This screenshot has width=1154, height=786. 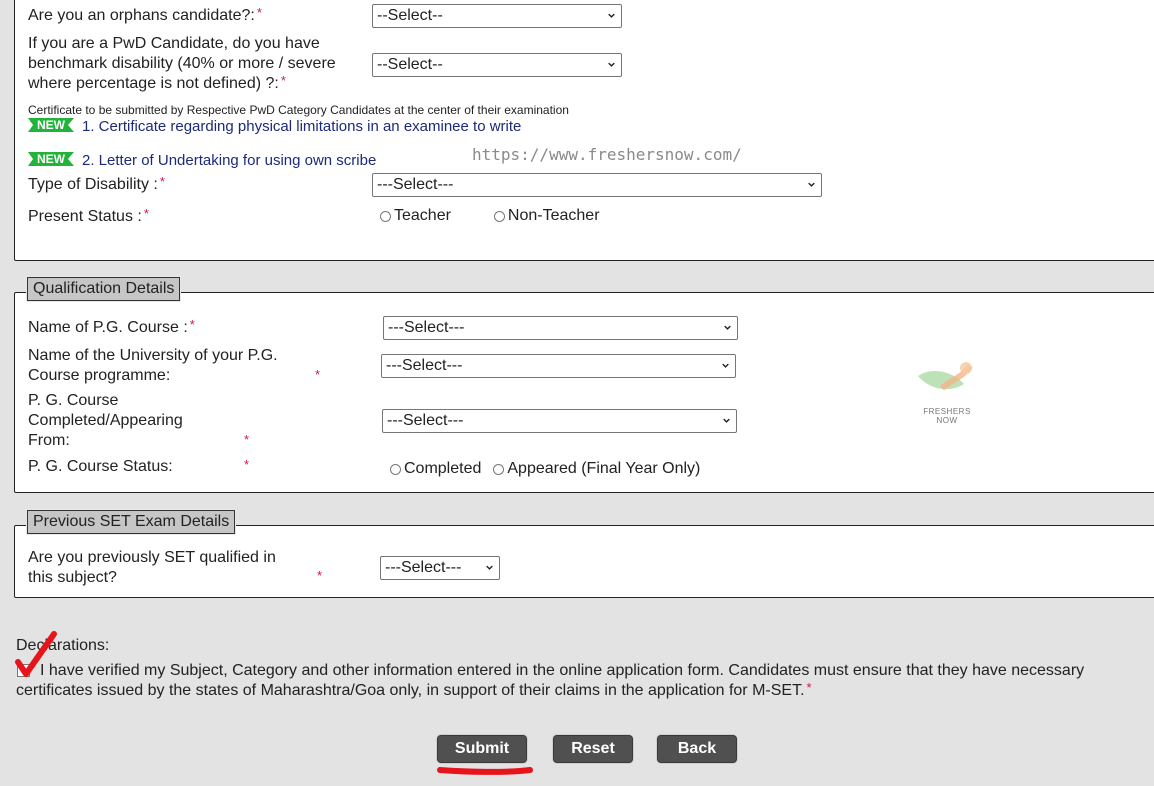 I want to click on radio-non-teacher: Non-Teacher, so click(x=546, y=216).